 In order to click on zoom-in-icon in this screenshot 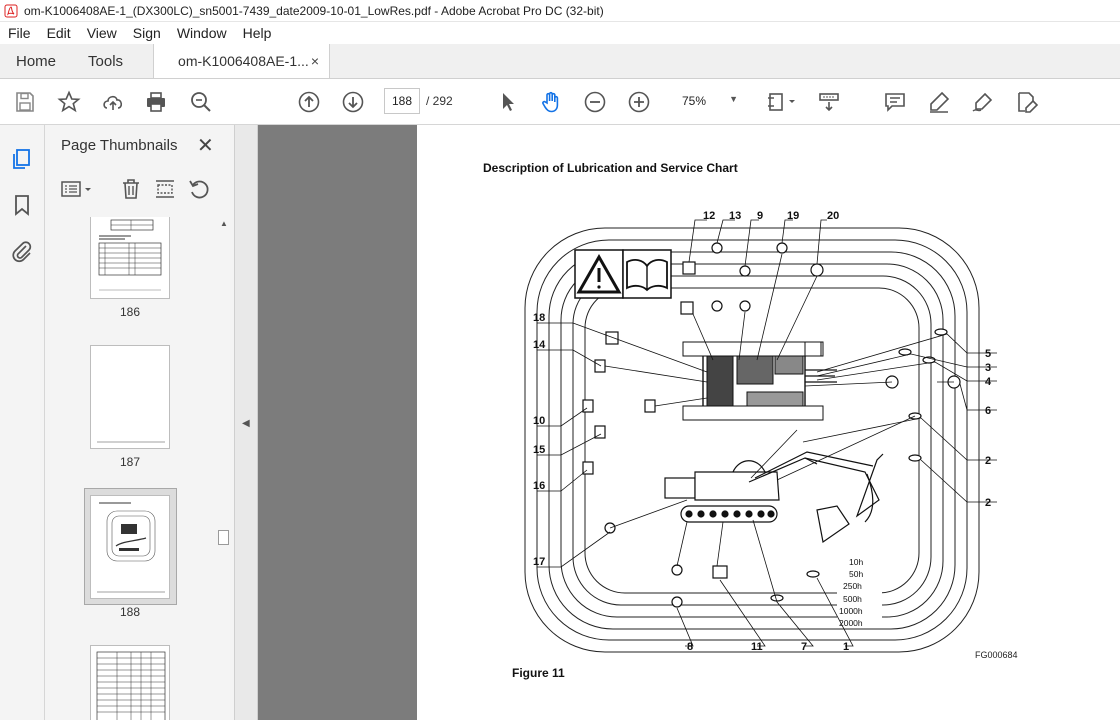, I will do `click(639, 102)`.